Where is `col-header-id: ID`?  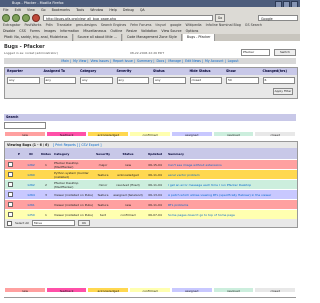 col-header-id: ID is located at coordinates (31, 154).